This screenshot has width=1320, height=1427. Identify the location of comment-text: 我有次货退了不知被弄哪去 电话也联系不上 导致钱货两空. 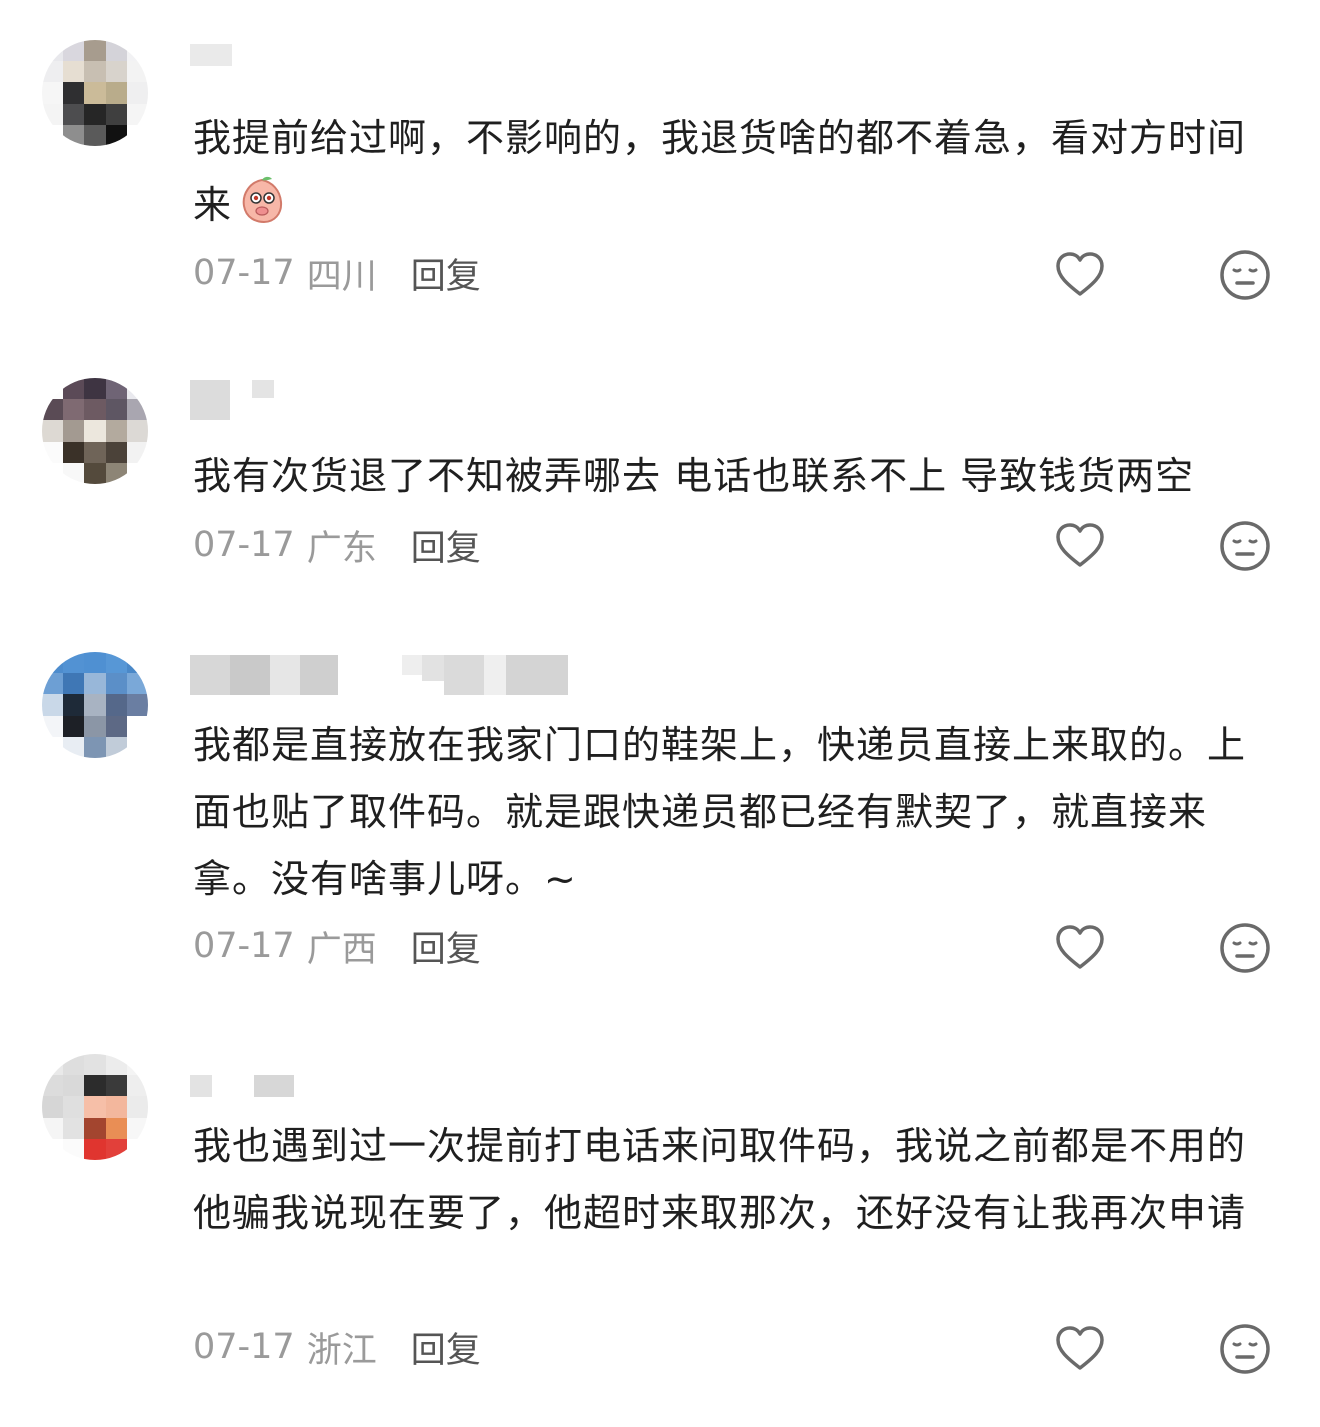
(733, 476).